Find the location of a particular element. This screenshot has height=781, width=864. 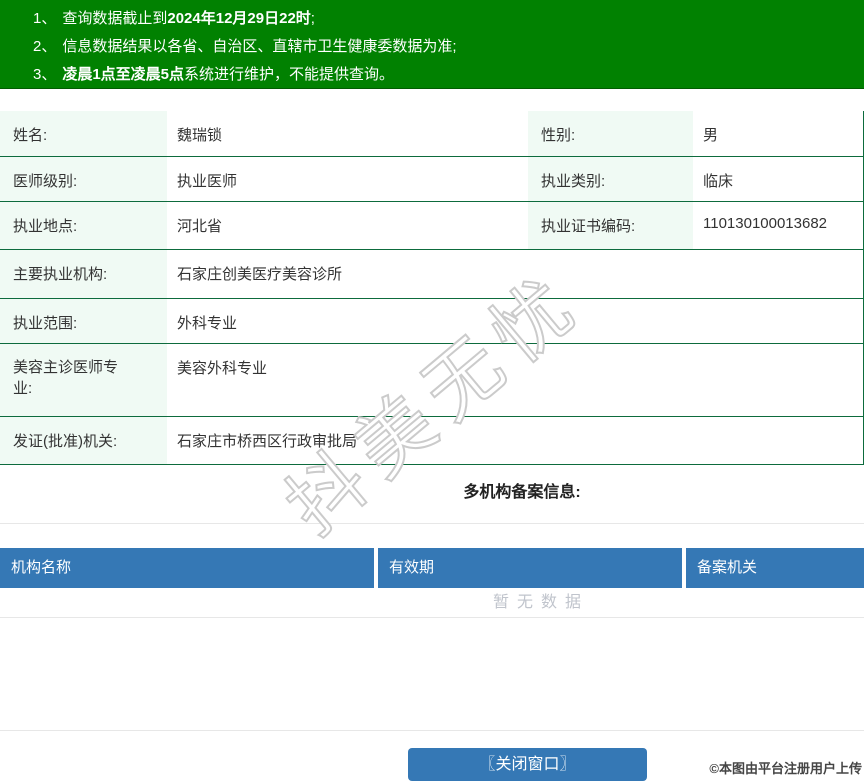

field-value-cosmetic-specialty: 美容外科专业 is located at coordinates (222, 368).